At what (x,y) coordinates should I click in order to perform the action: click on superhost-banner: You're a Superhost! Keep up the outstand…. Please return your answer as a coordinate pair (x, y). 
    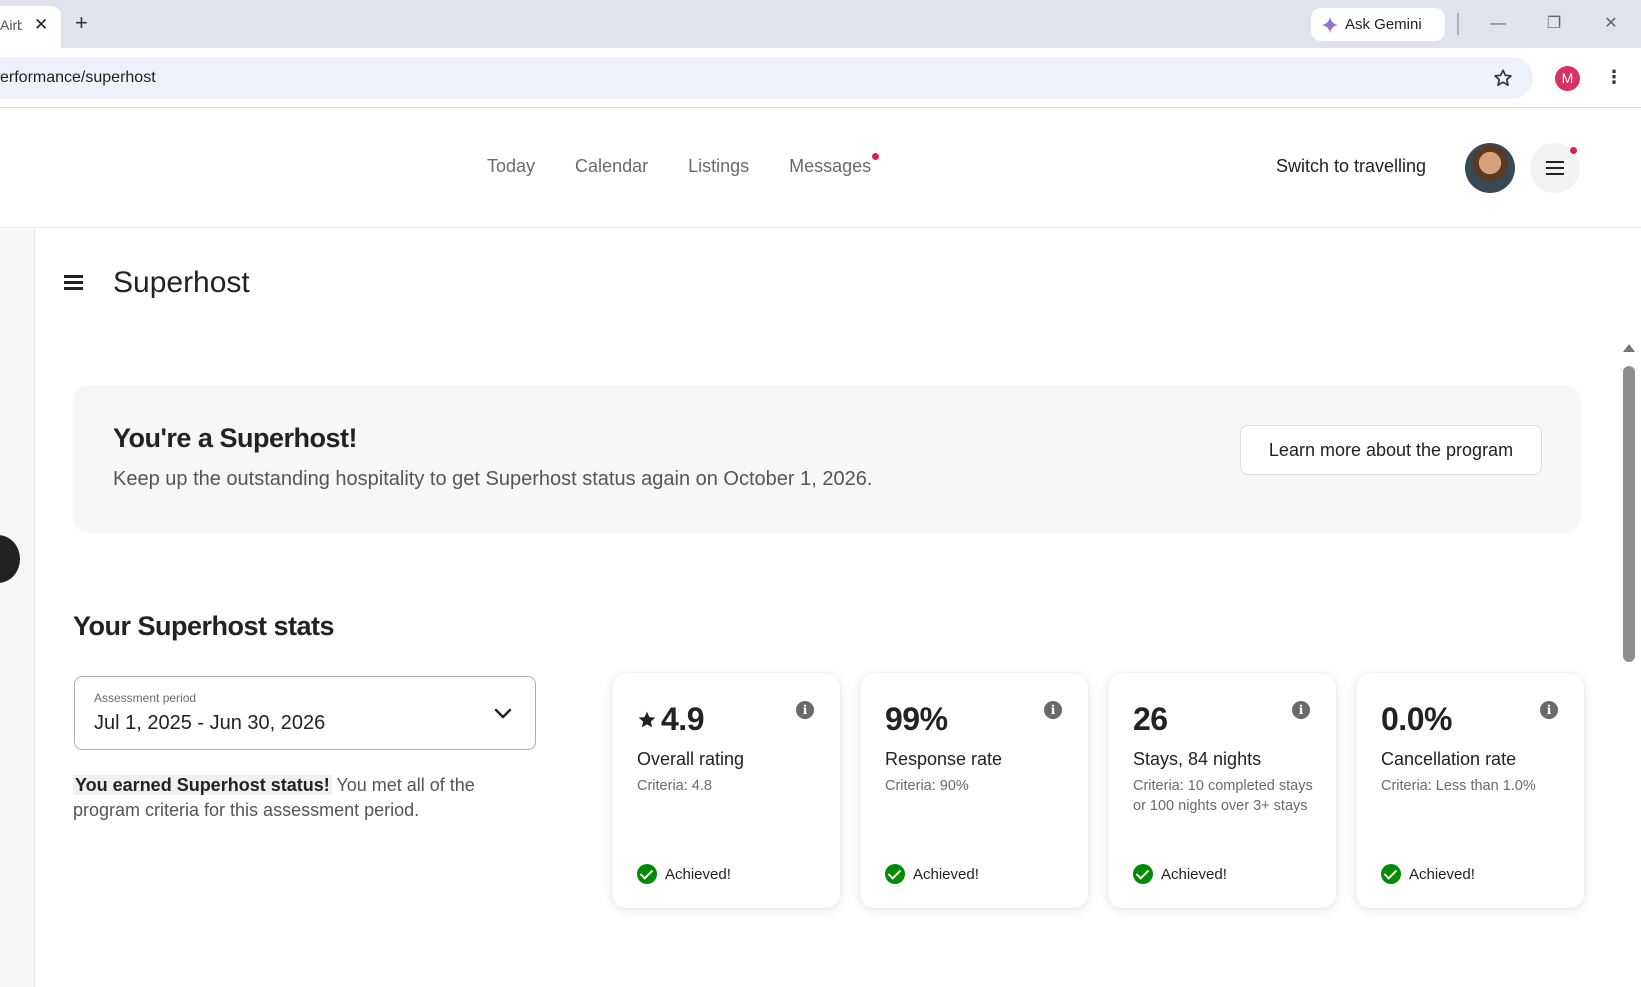
    Looking at the image, I should click on (827, 459).